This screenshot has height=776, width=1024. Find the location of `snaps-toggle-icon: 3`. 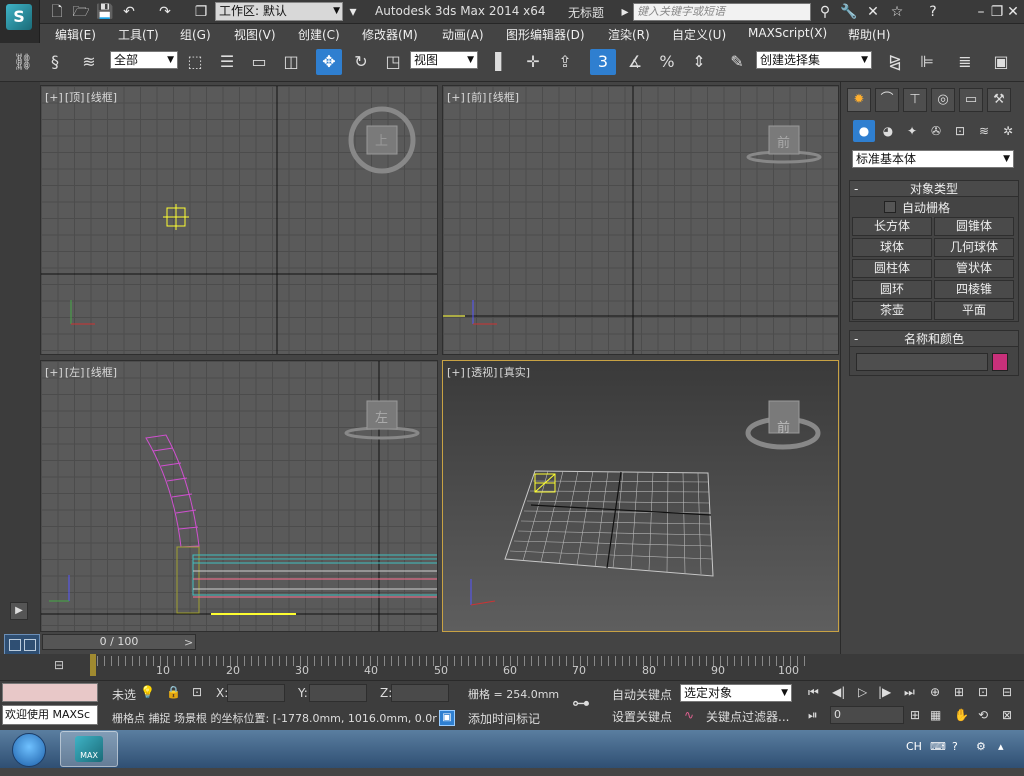

snaps-toggle-icon: 3 is located at coordinates (603, 62).